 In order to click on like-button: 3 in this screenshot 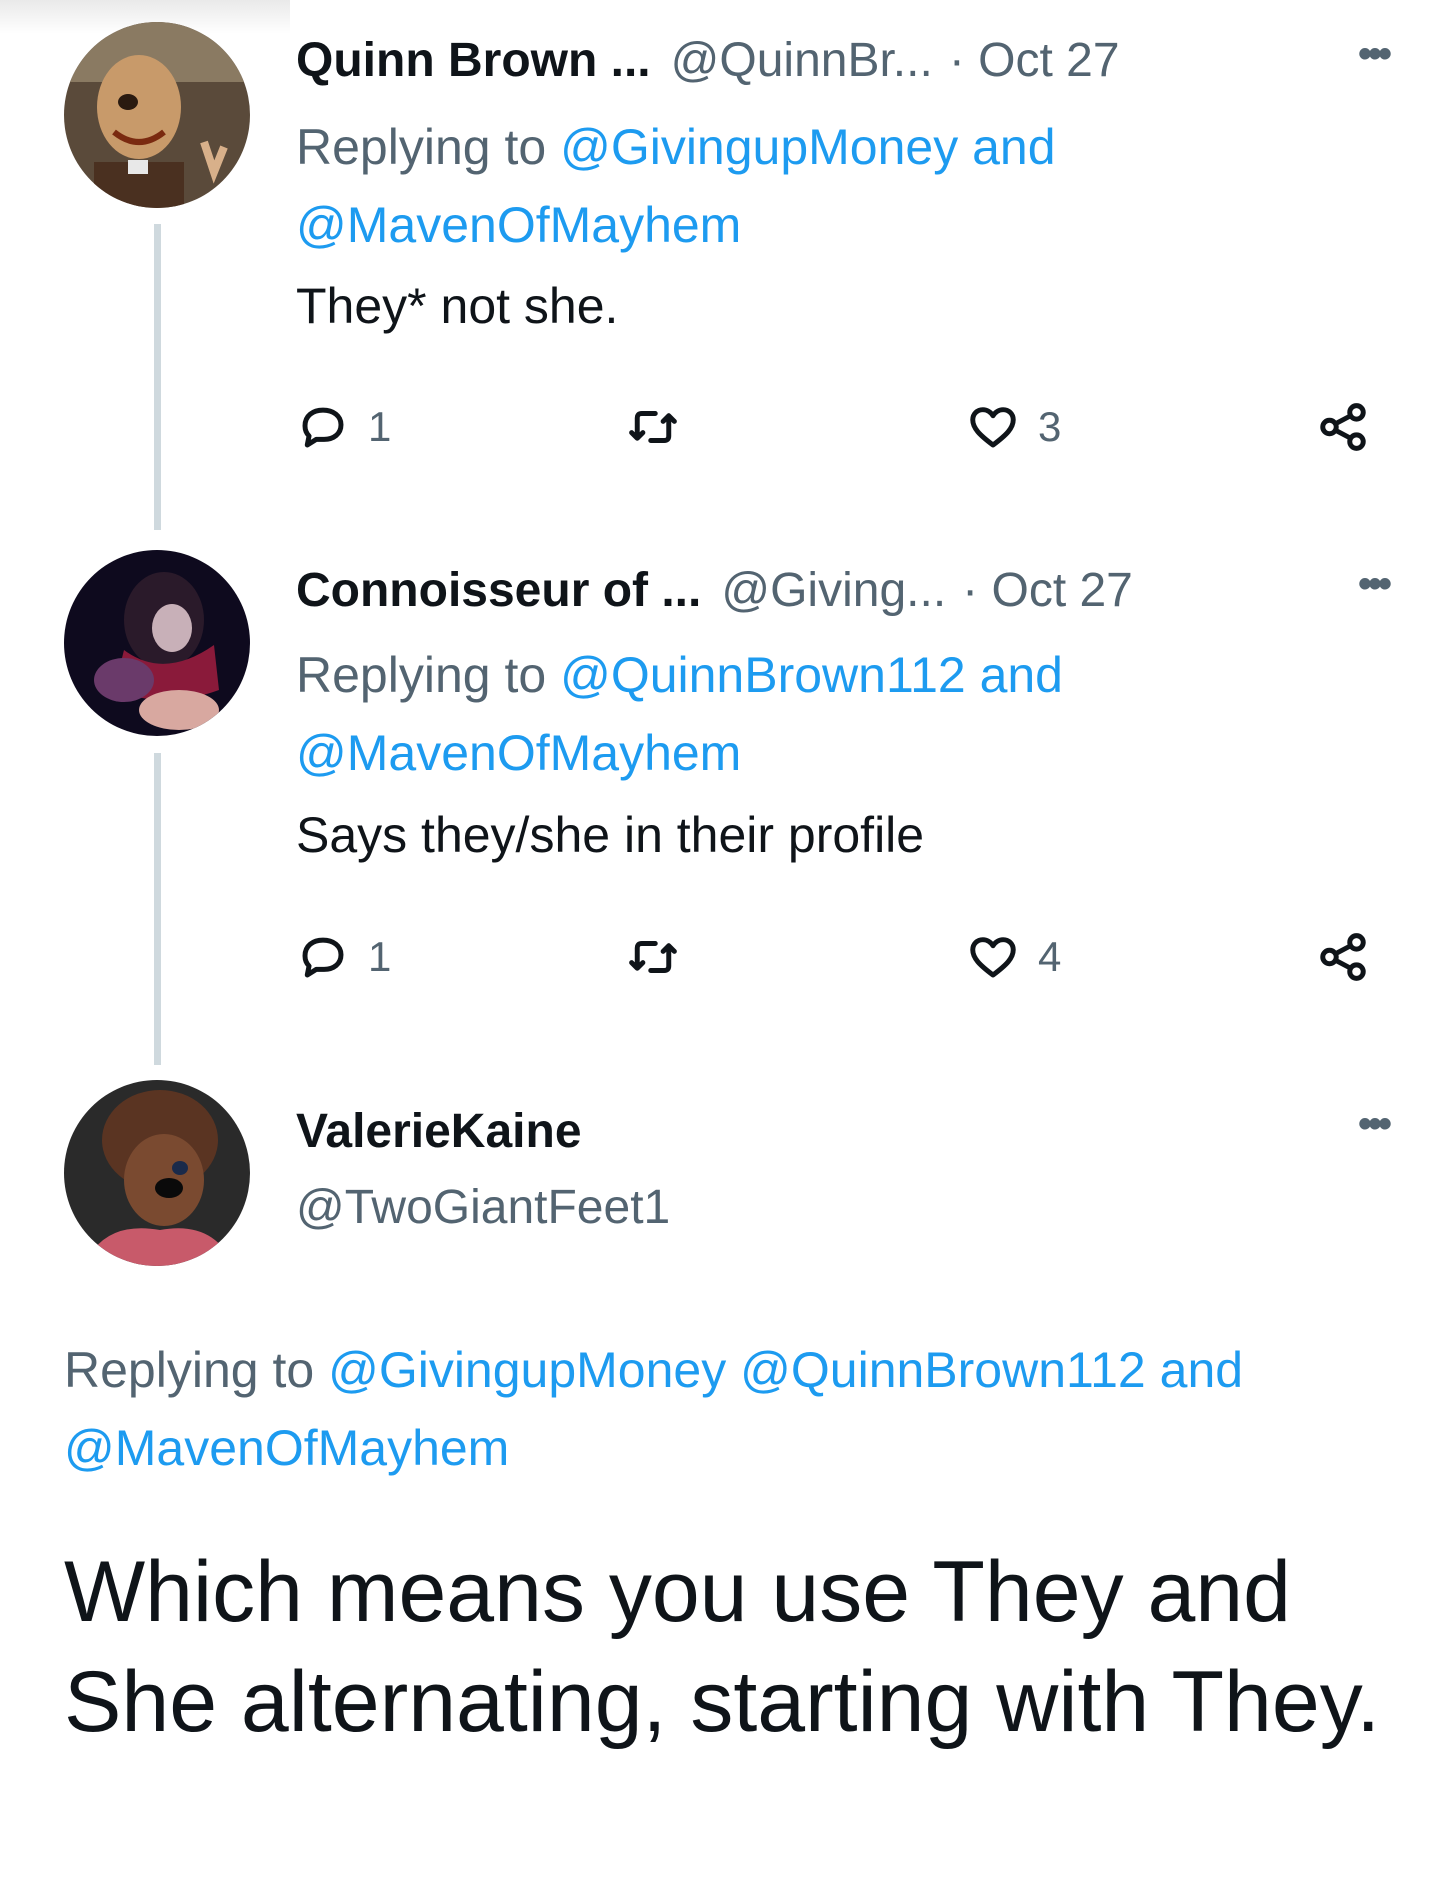, I will do `click(1013, 427)`.